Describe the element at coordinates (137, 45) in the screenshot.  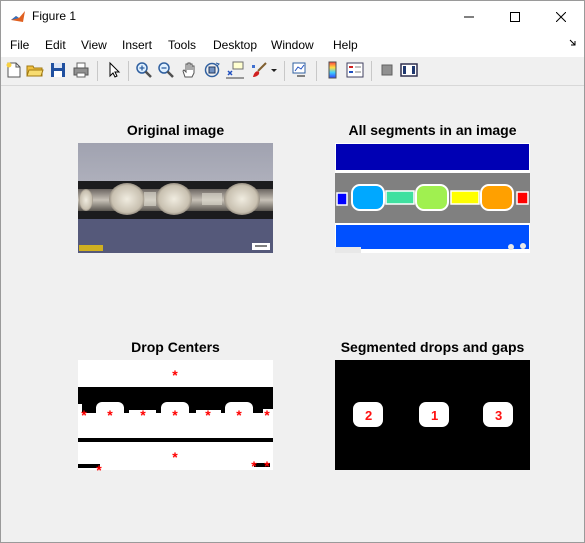
I see `menu-insert: Insert` at that location.